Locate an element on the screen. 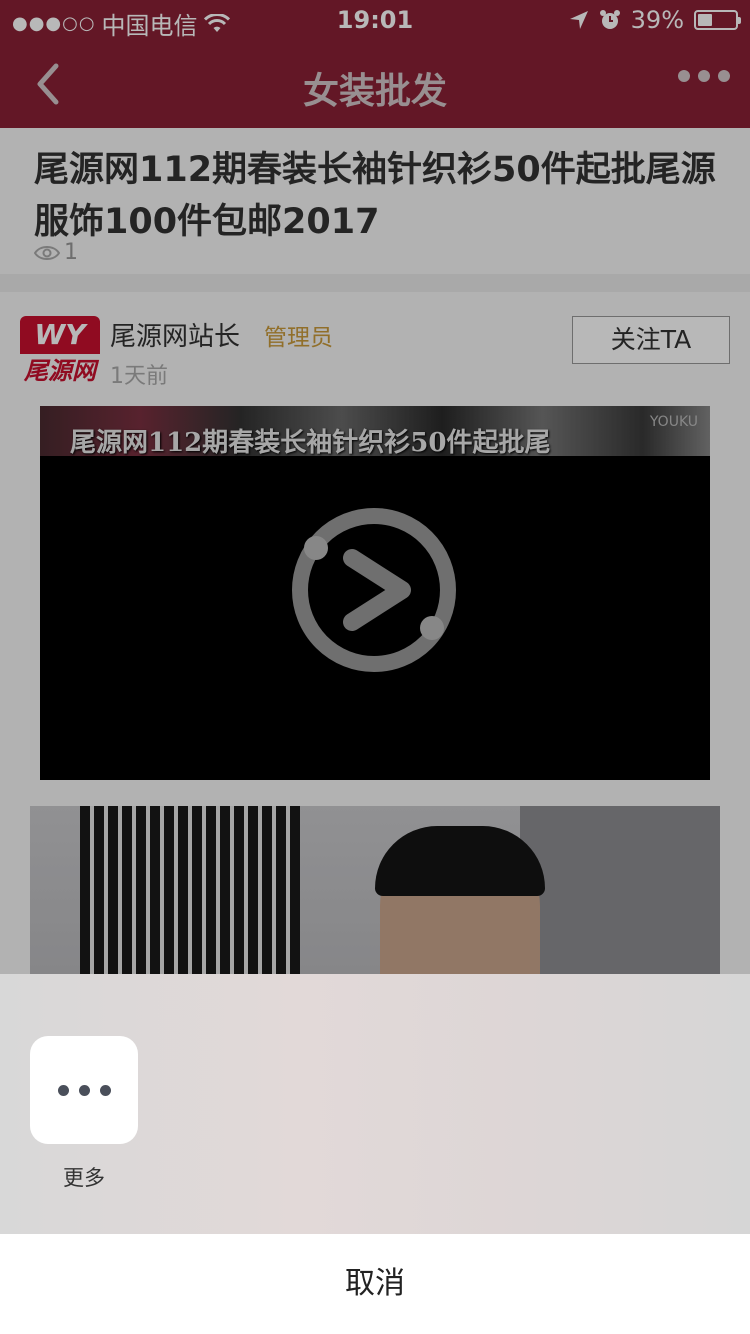 Image resolution: width=750 pixels, height=1334 pixels. share-item-label: 更多 is located at coordinates (84, 1178).